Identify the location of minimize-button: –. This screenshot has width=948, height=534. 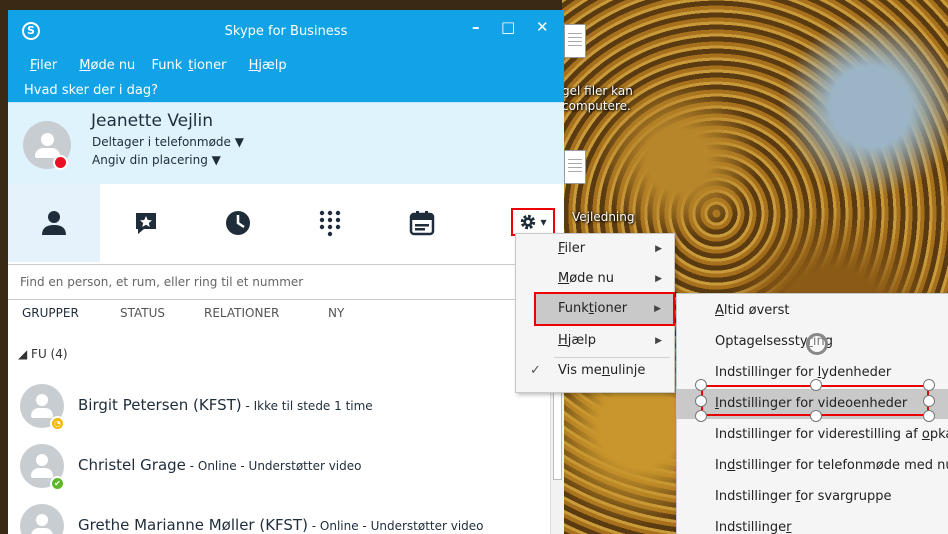
(476, 27).